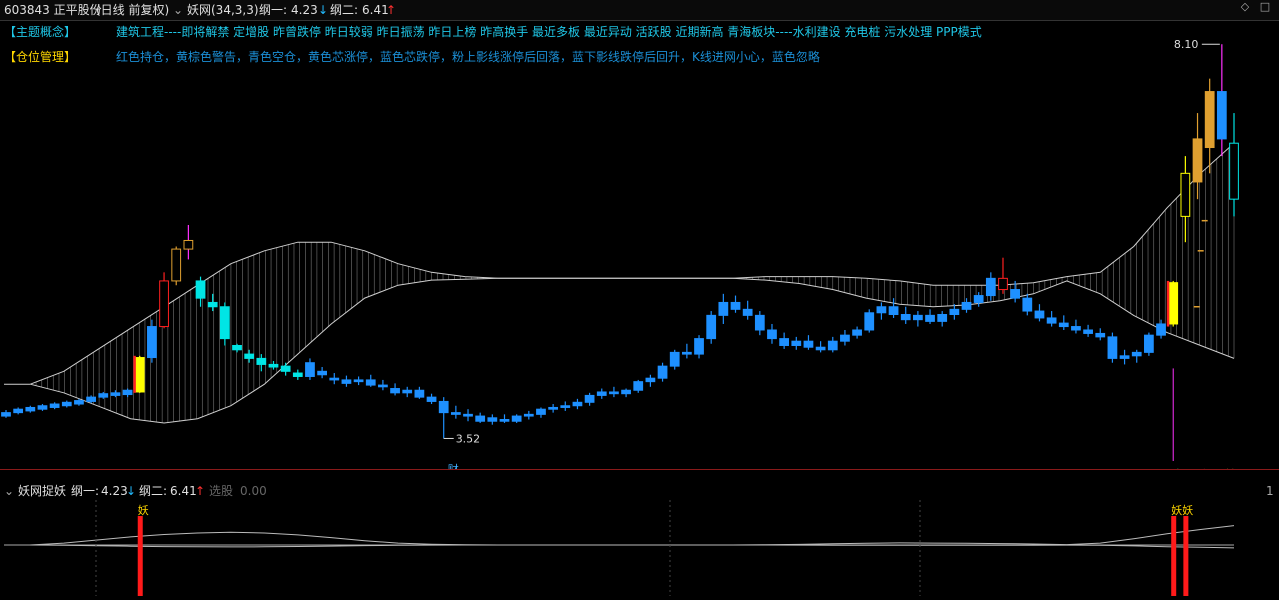 This screenshot has height=600, width=1279. I want to click on sub-line2-label: 纲二:, so click(153, 491).